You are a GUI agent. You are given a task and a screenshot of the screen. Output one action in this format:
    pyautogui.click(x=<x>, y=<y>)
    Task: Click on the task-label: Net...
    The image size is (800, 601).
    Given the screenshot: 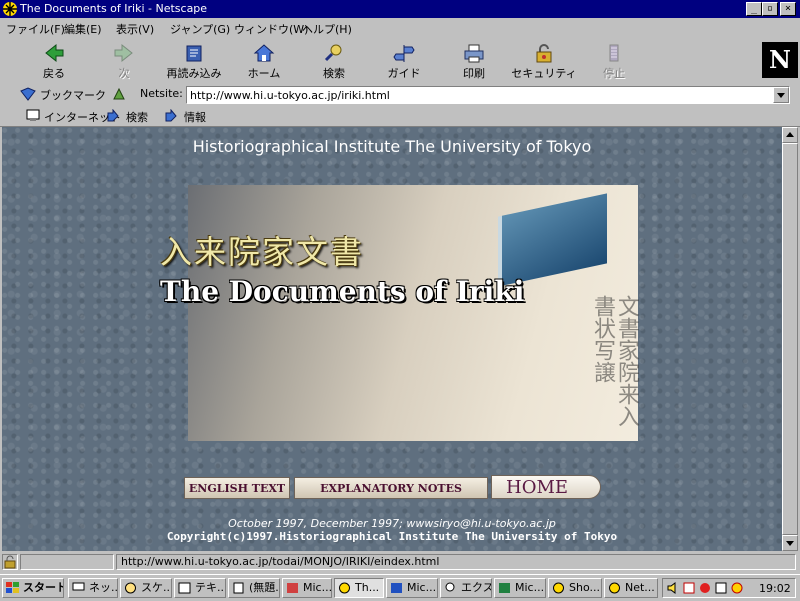 What is the action you would take?
    pyautogui.click(x=640, y=587)
    